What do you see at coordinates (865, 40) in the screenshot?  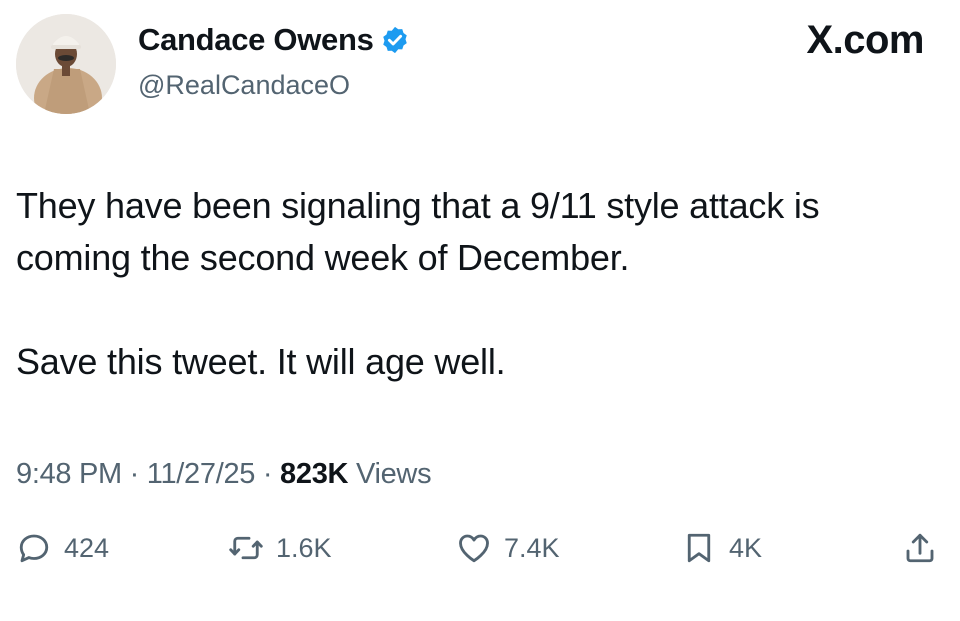 I see `brand-watermark: X.com` at bounding box center [865, 40].